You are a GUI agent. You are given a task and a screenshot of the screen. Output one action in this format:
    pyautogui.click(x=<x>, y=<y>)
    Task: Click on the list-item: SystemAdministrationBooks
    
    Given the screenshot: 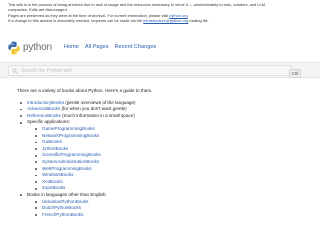 What is the action you would take?
    pyautogui.click(x=177, y=162)
    